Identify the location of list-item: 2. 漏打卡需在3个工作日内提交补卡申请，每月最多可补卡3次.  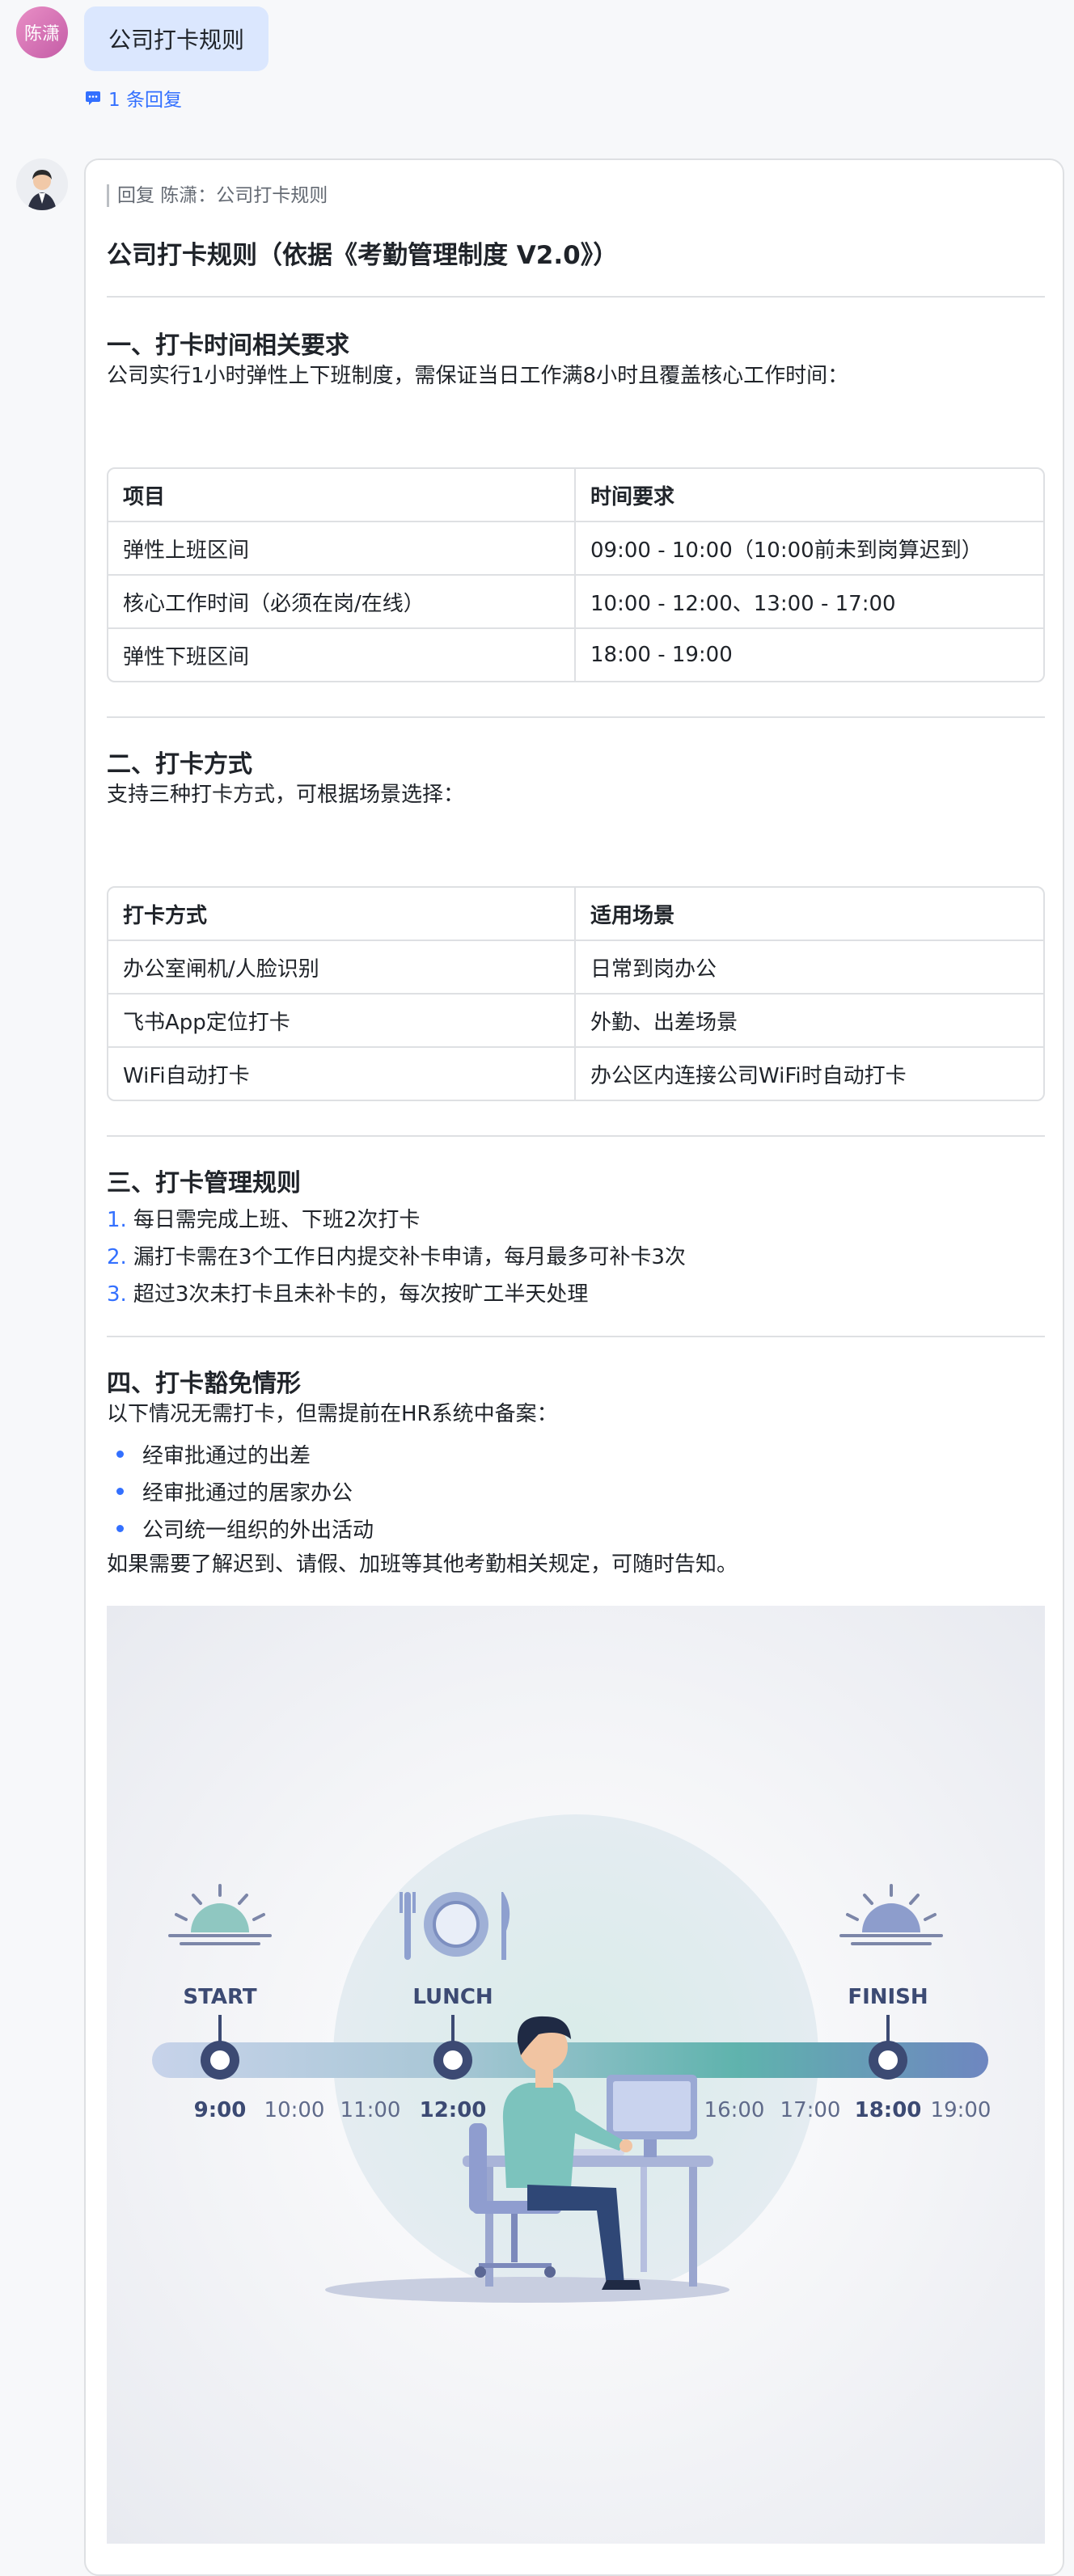
(396, 1255).